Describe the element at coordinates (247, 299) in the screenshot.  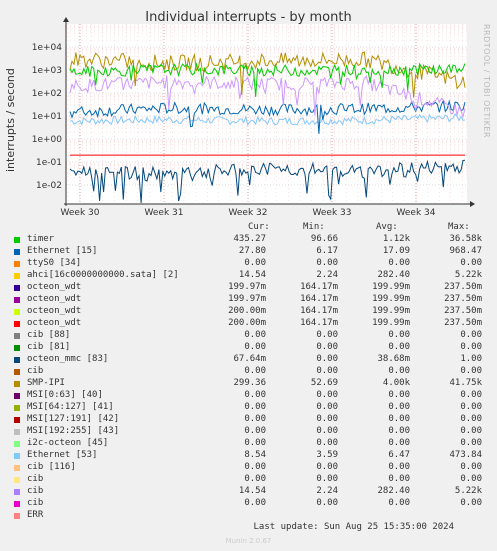
I see `legend-cur: 199.97m` at that location.